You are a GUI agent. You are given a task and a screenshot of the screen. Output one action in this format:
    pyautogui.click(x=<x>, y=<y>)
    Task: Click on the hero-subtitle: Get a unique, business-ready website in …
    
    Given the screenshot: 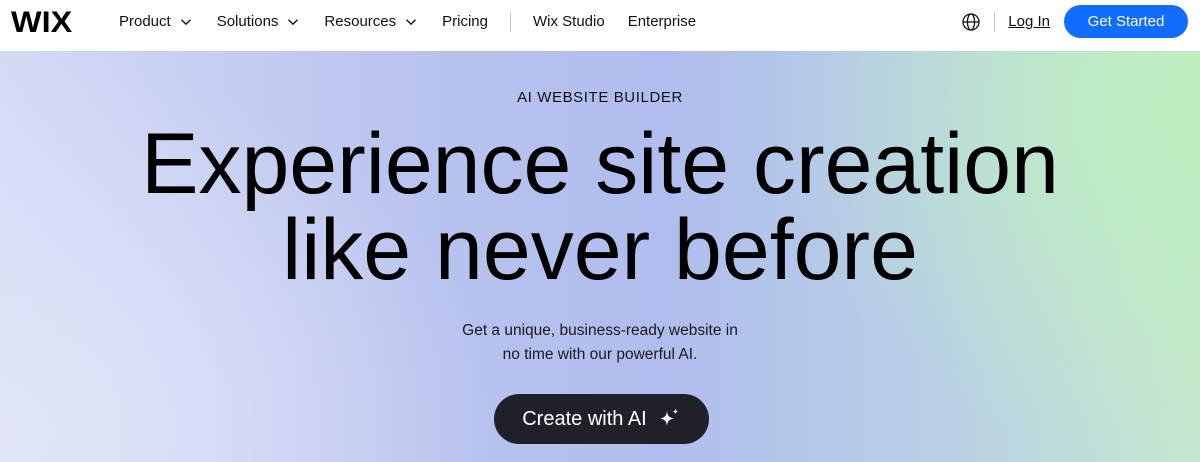 What is the action you would take?
    pyautogui.click(x=600, y=343)
    